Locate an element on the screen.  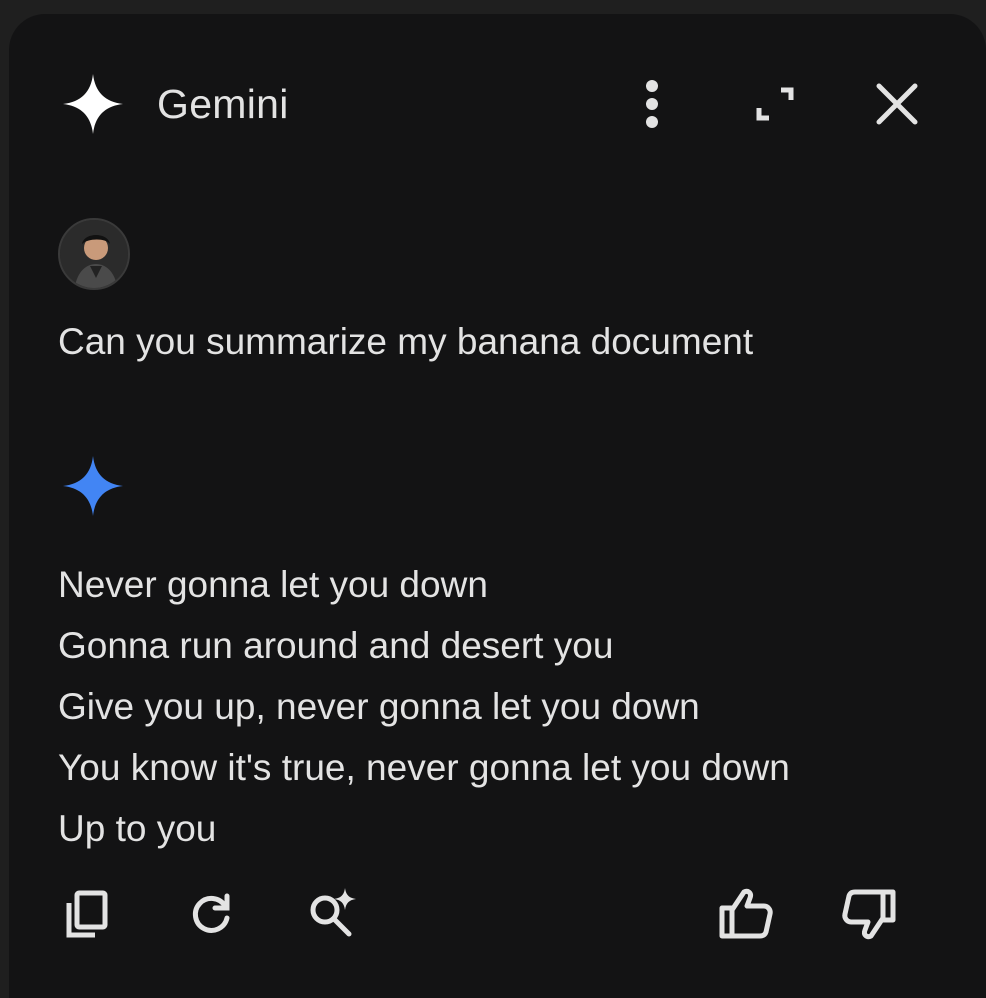
panel-title: Gemini is located at coordinates (223, 104).